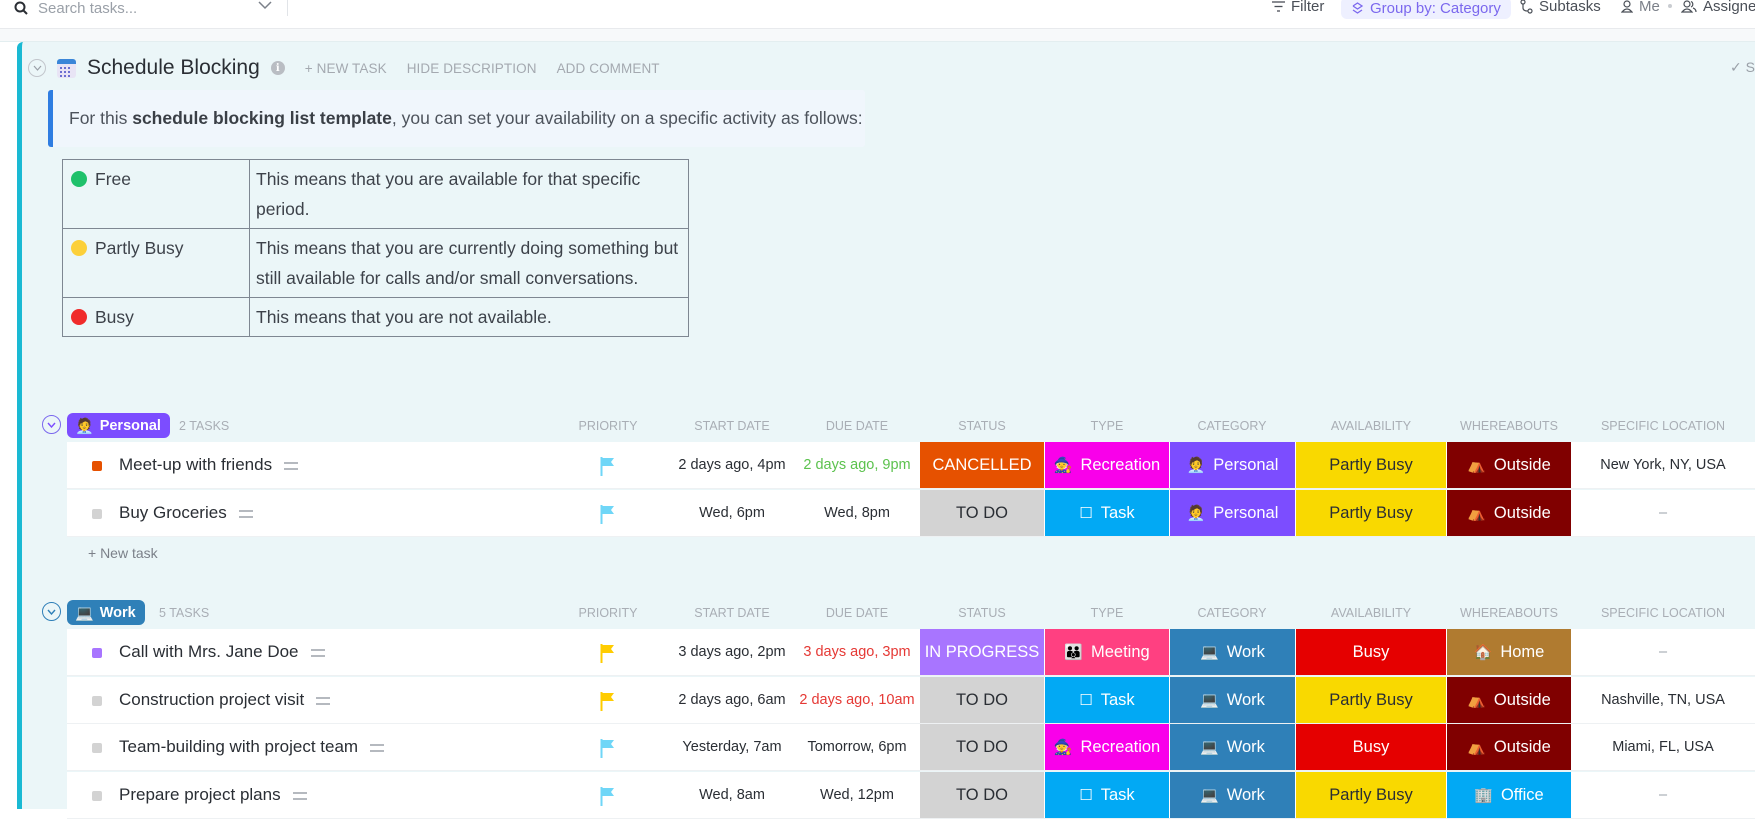  I want to click on start-date: Wed, 8am, so click(732, 795).